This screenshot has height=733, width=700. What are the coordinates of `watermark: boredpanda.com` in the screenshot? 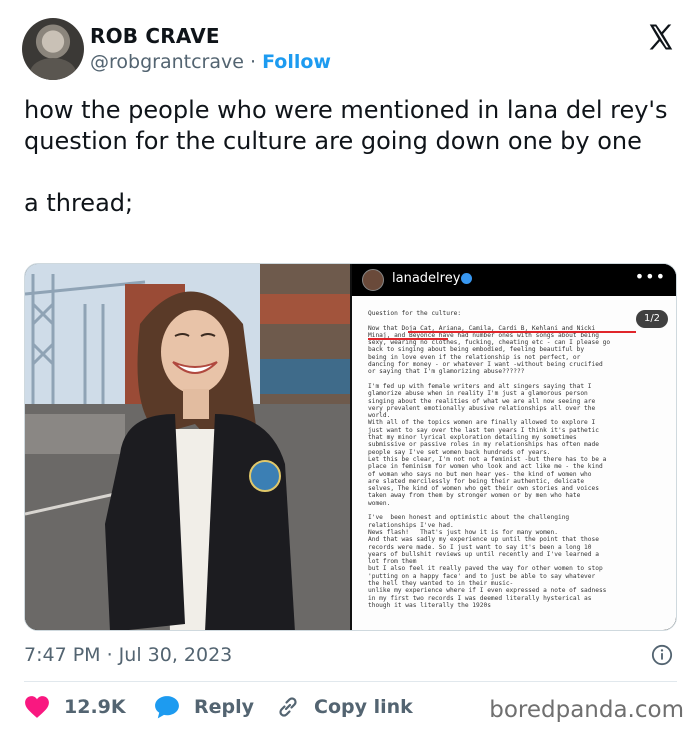 It's located at (586, 710).